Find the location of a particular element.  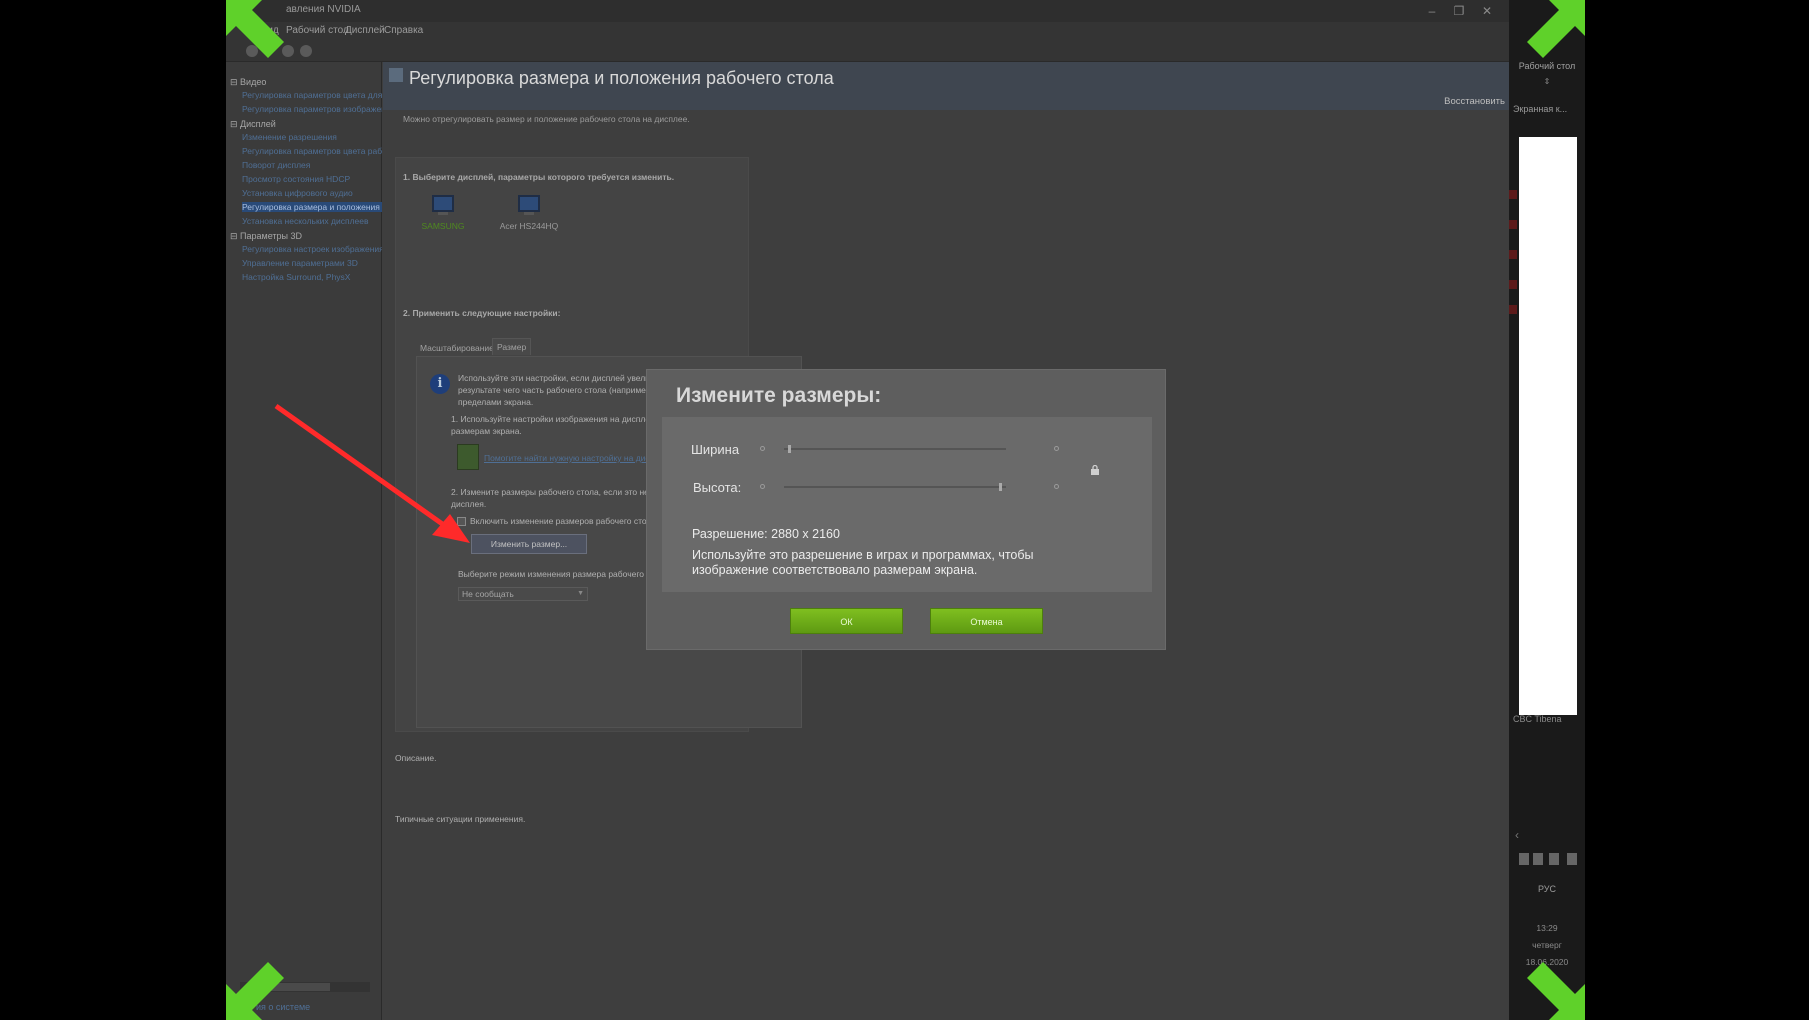

redacted-area is located at coordinates (1548, 426).